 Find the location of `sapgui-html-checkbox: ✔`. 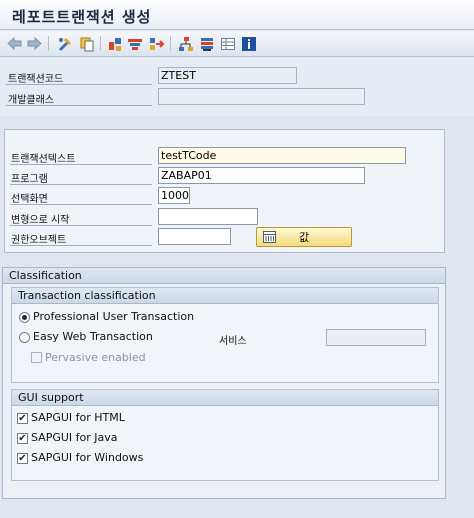

sapgui-html-checkbox: ✔ is located at coordinates (22, 418).